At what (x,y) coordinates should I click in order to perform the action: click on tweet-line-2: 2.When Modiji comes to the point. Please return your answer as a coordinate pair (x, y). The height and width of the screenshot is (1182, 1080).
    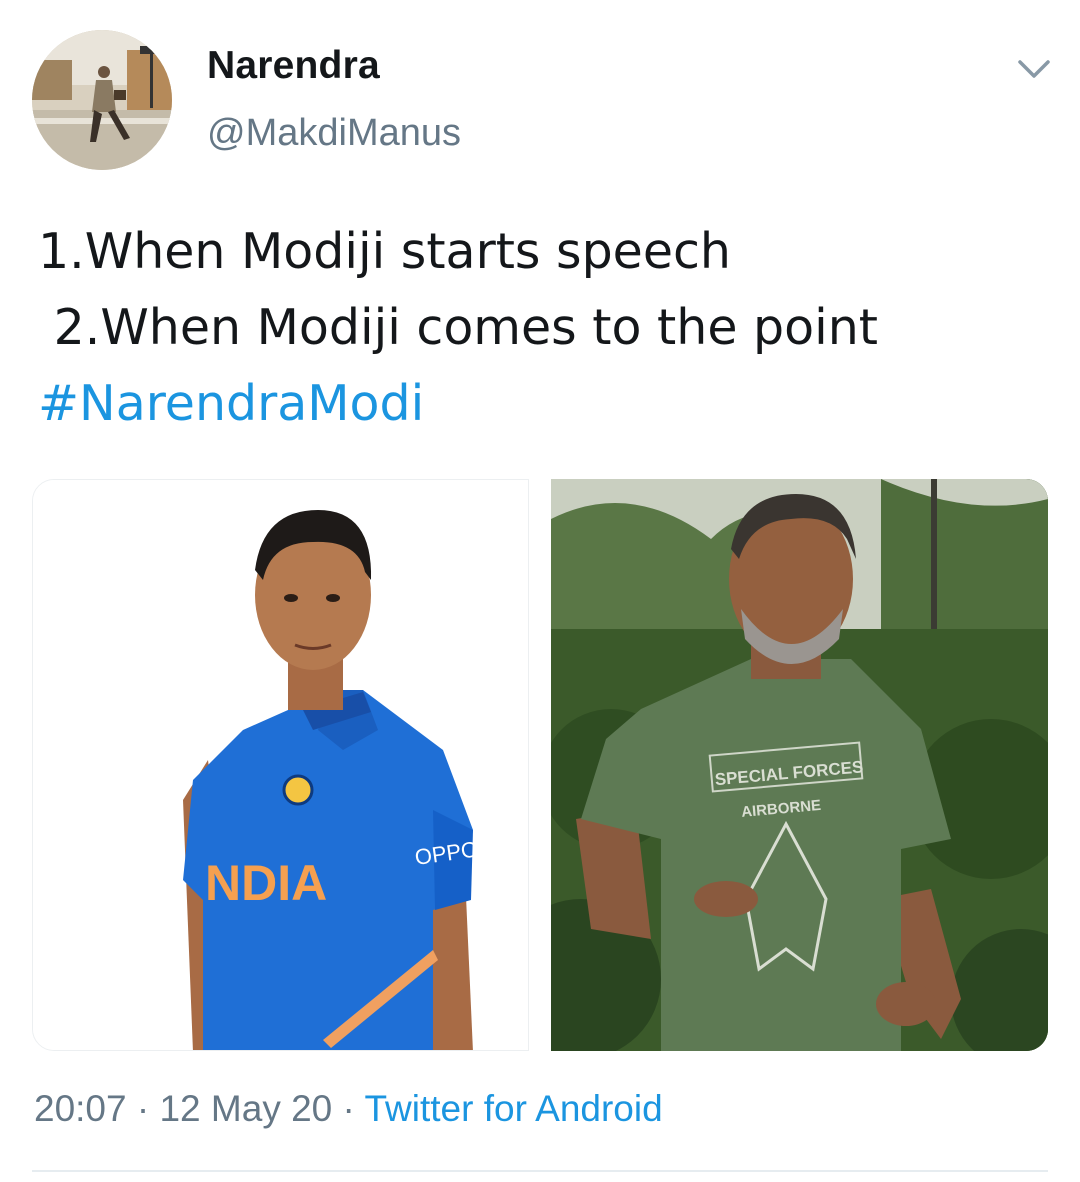
    Looking at the image, I should click on (458, 327).